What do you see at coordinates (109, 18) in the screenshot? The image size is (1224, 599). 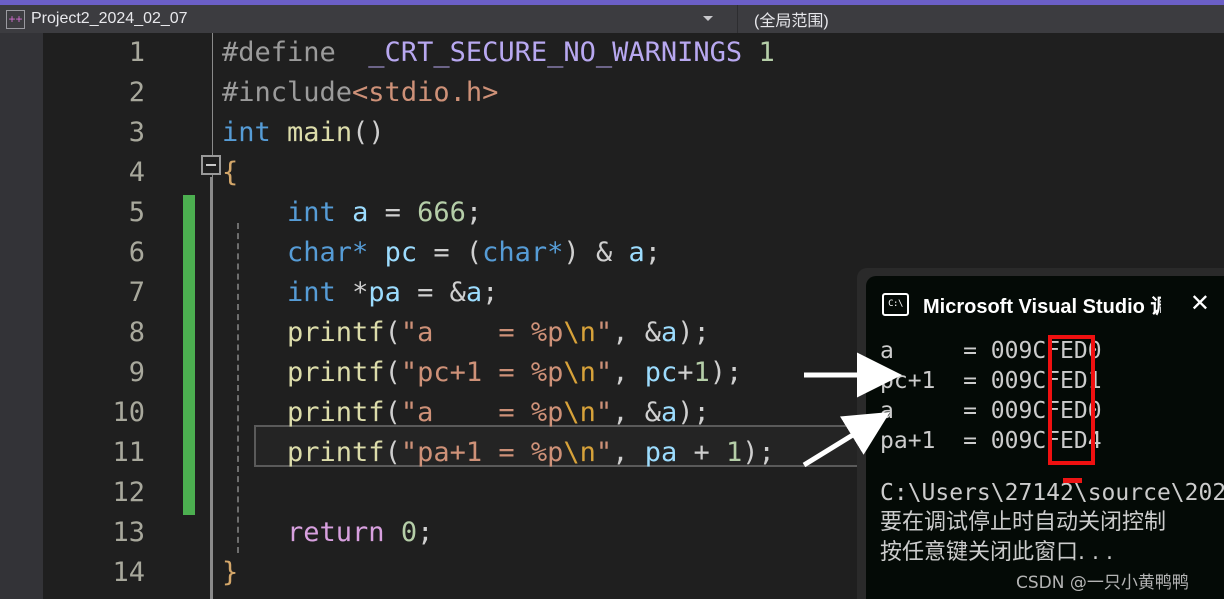 I see `project-name-label: Project2_2024_02_07` at bounding box center [109, 18].